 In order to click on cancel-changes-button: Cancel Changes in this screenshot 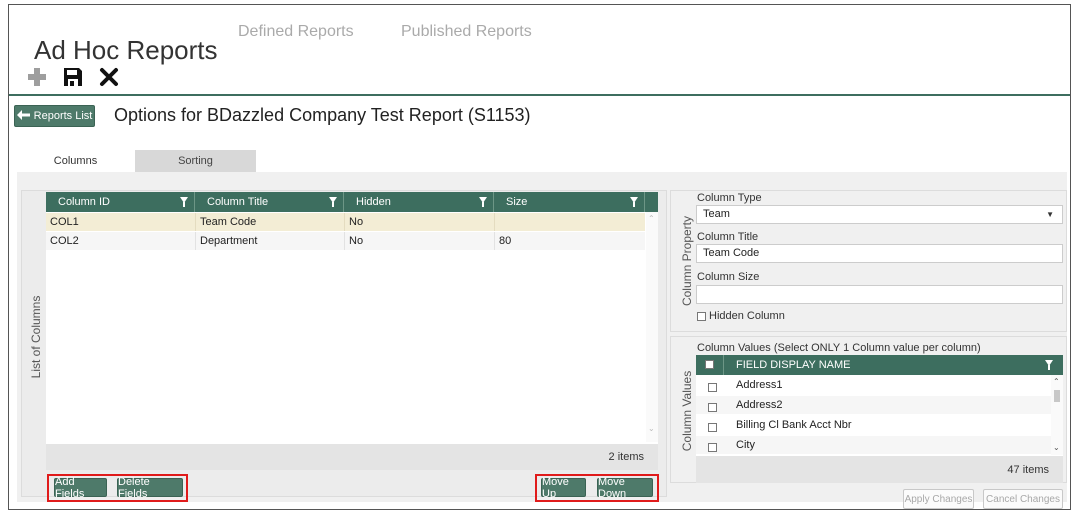, I will do `click(1023, 499)`.